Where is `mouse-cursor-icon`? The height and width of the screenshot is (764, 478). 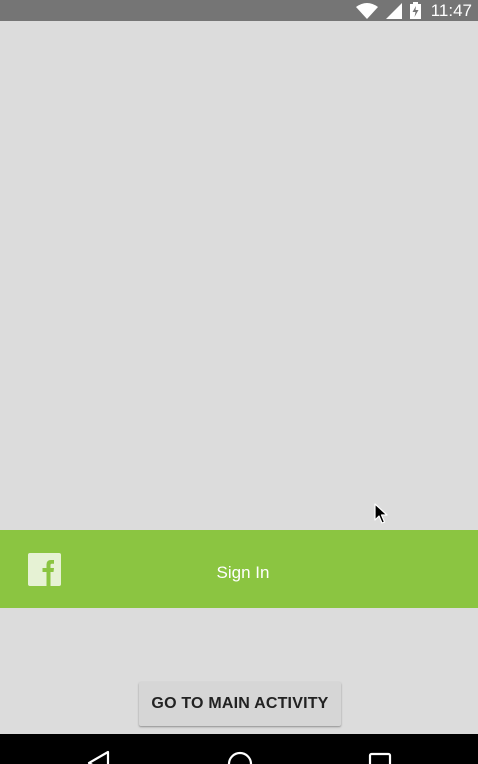
mouse-cursor-icon is located at coordinates (381, 513).